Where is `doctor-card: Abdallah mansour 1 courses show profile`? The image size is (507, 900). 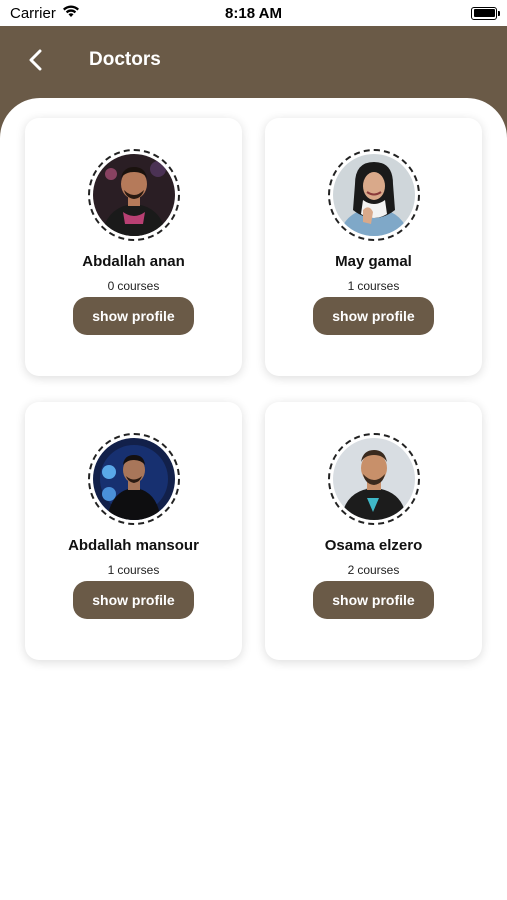
doctor-card: Abdallah mansour 1 courses show profile is located at coordinates (133, 531).